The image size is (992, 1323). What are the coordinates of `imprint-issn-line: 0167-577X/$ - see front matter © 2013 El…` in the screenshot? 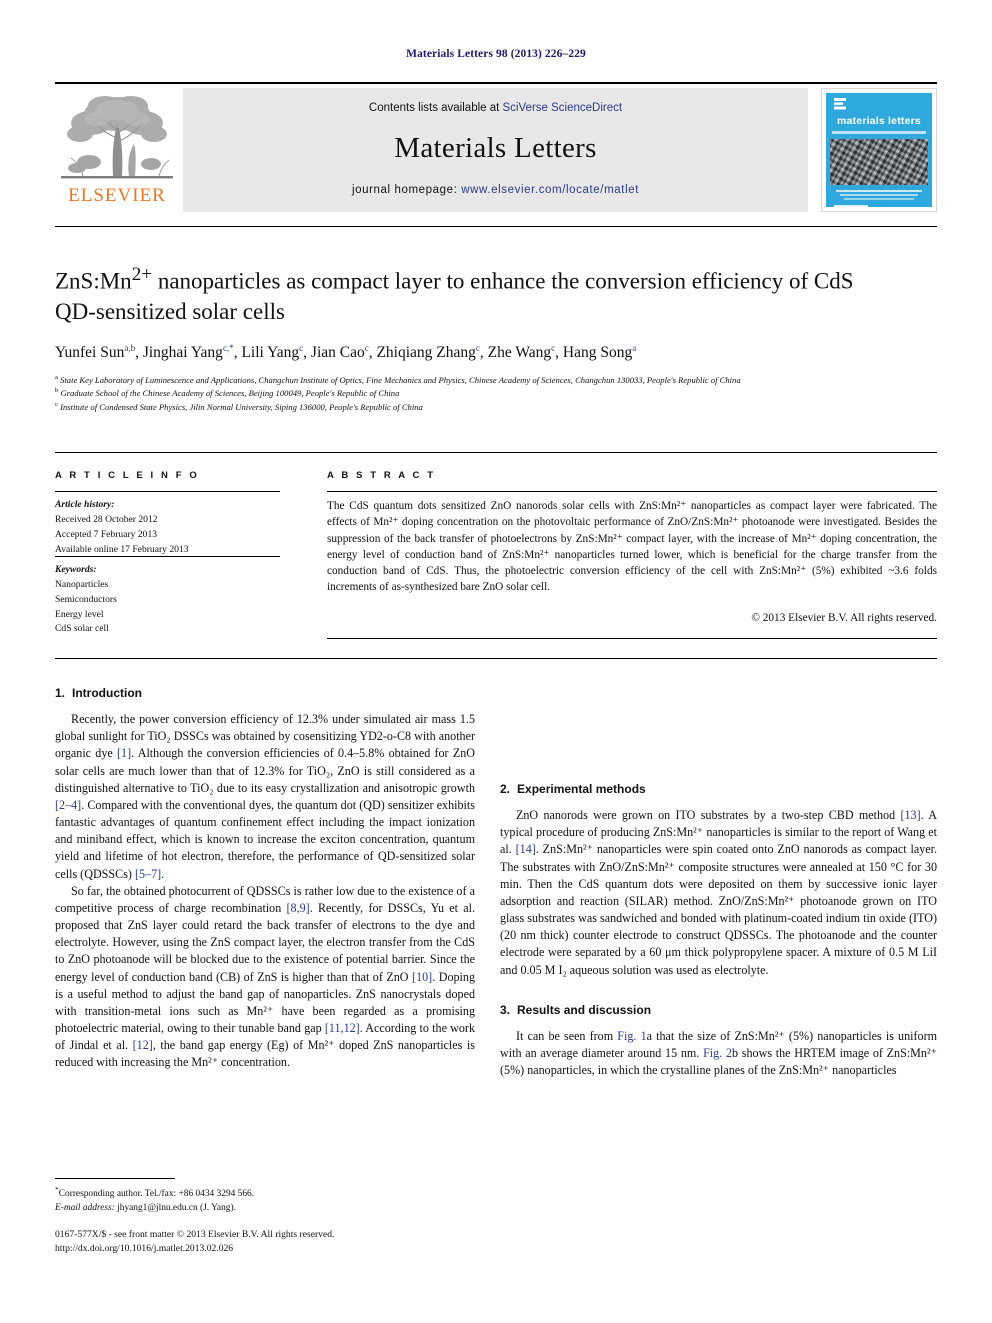 It's located at (195, 1234).